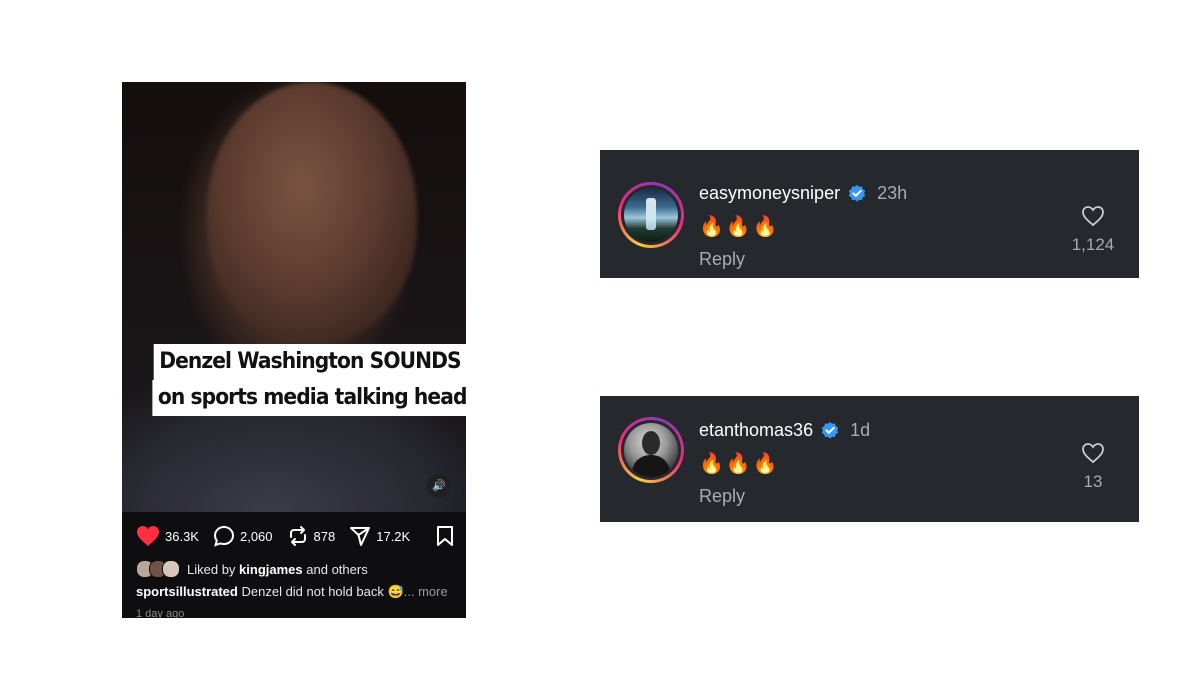 Image resolution: width=1200 pixels, height=700 pixels. Describe the element at coordinates (892, 193) in the screenshot. I see `comment-time: 23h` at that location.